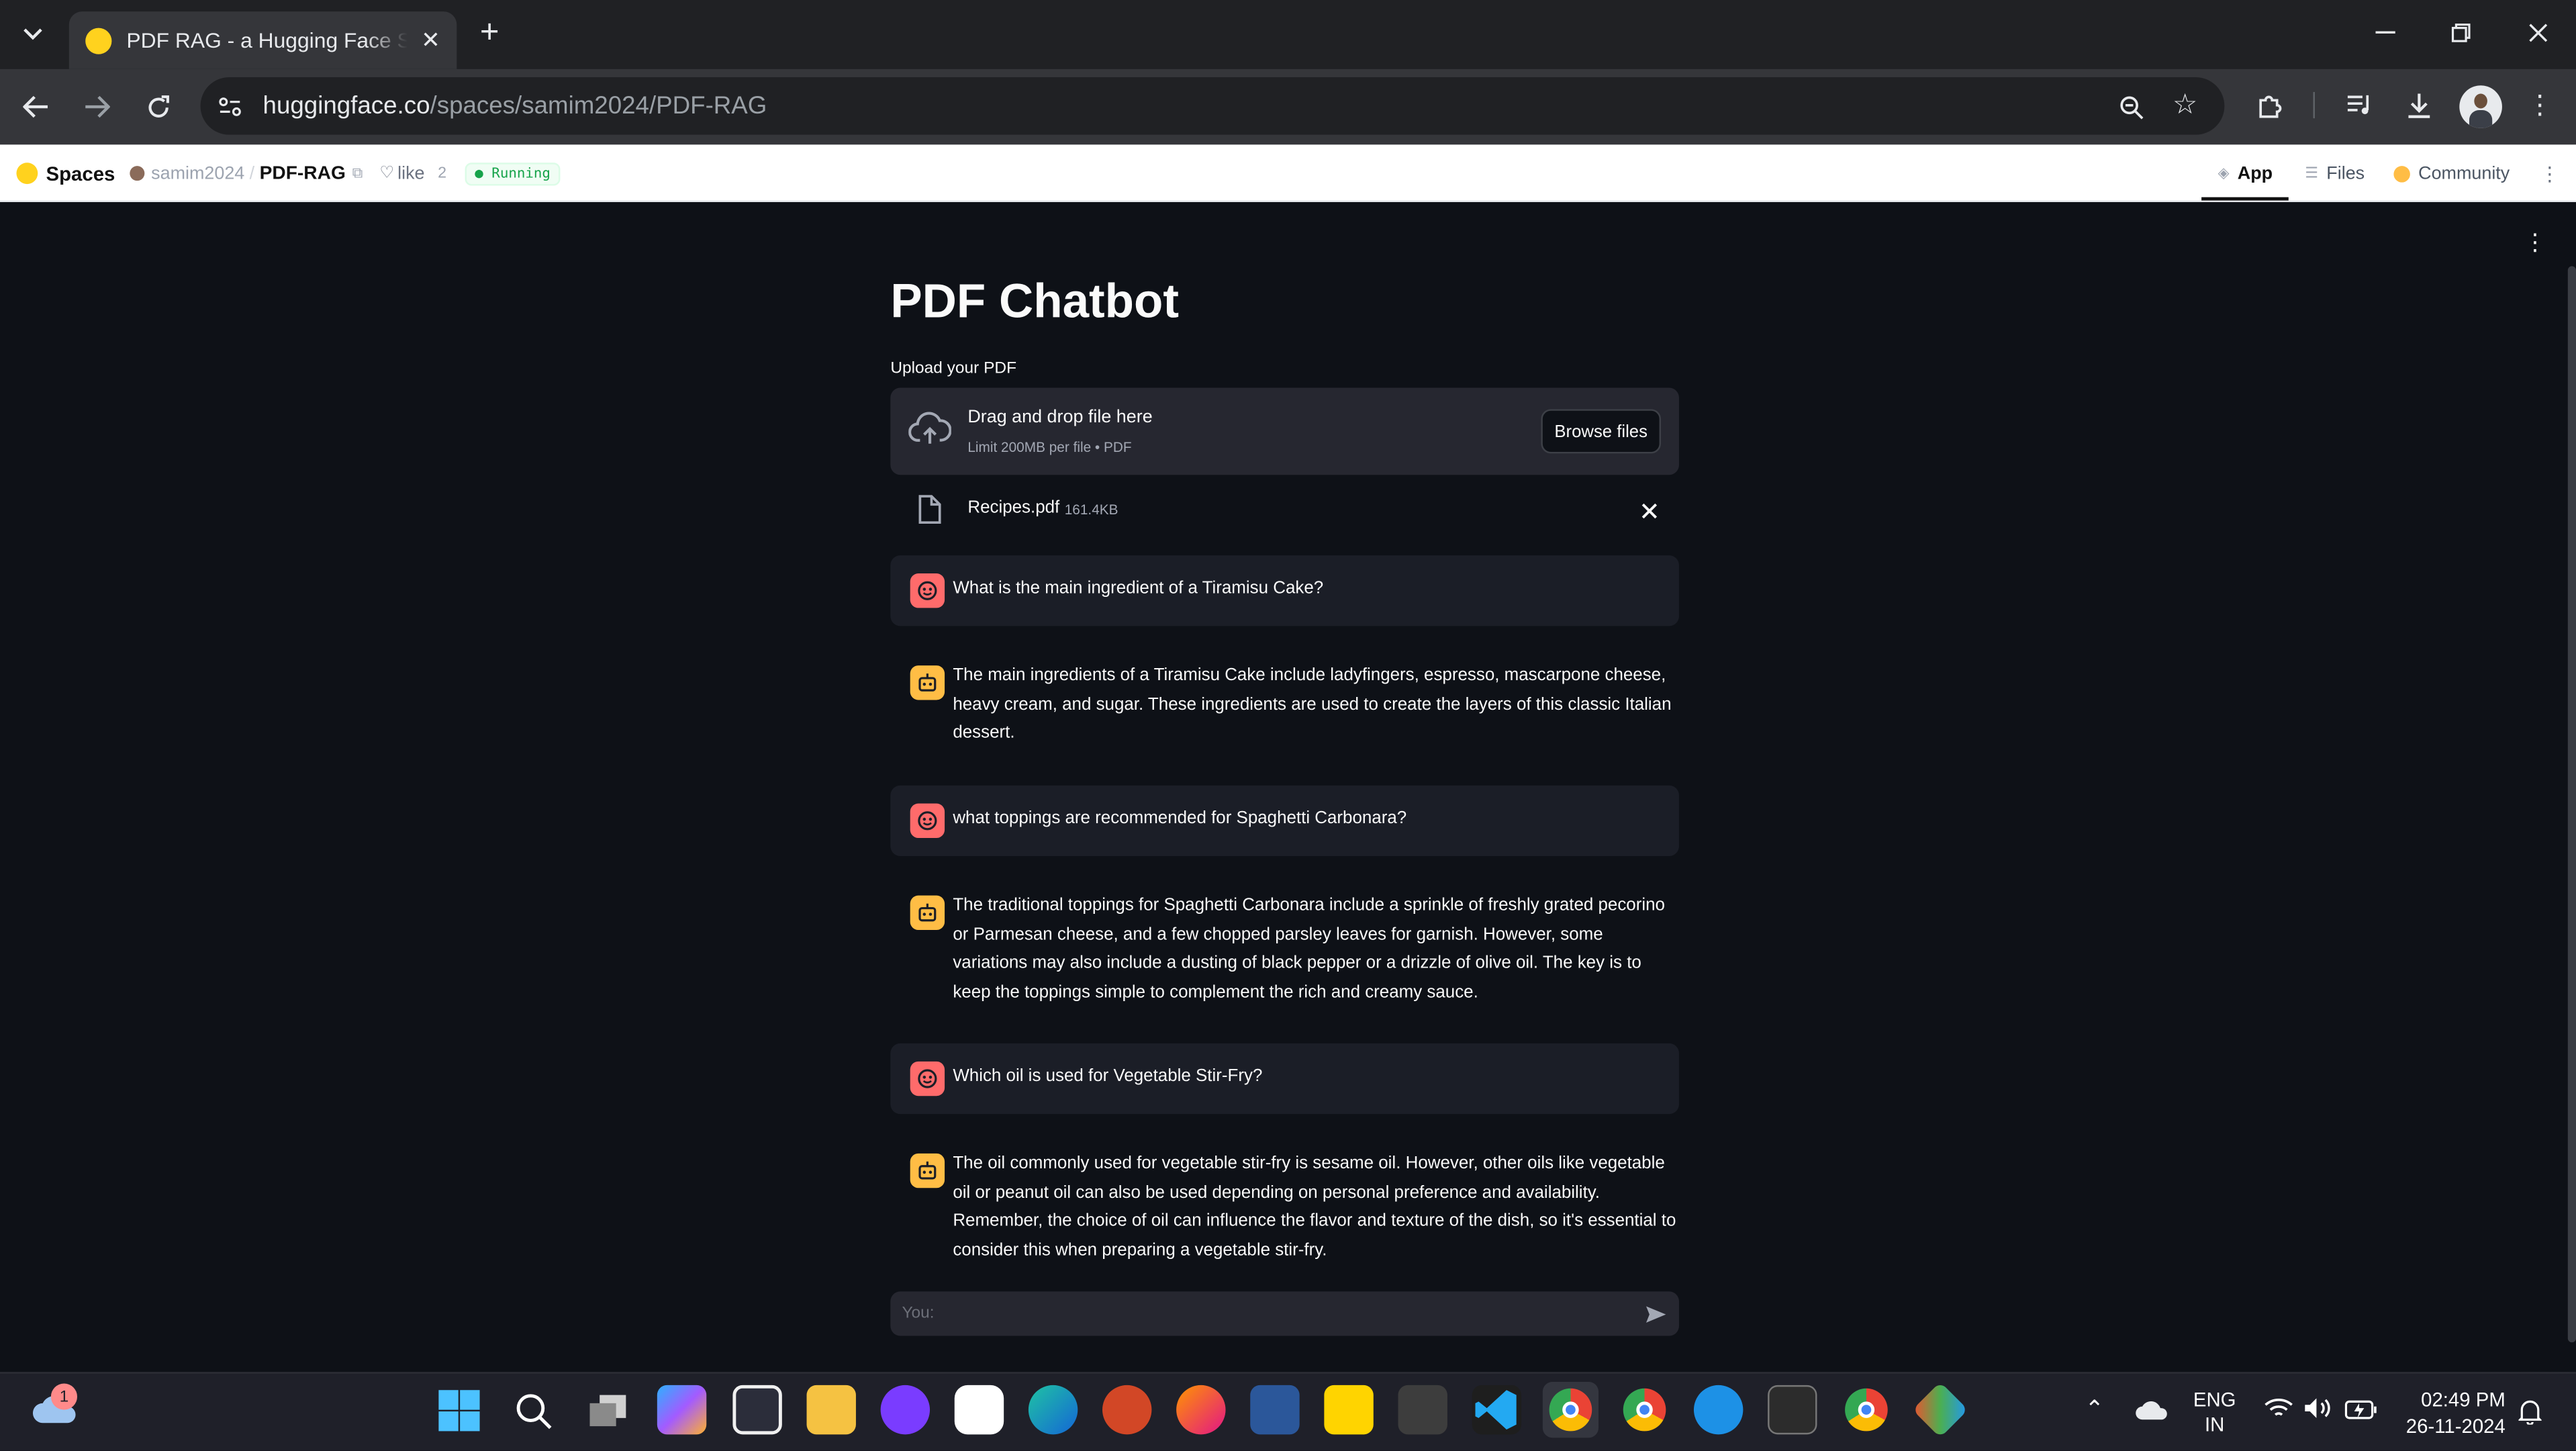 Image resolution: width=2576 pixels, height=1451 pixels. Describe the element at coordinates (905, 1410) in the screenshot. I see `app-icon-purple` at that location.